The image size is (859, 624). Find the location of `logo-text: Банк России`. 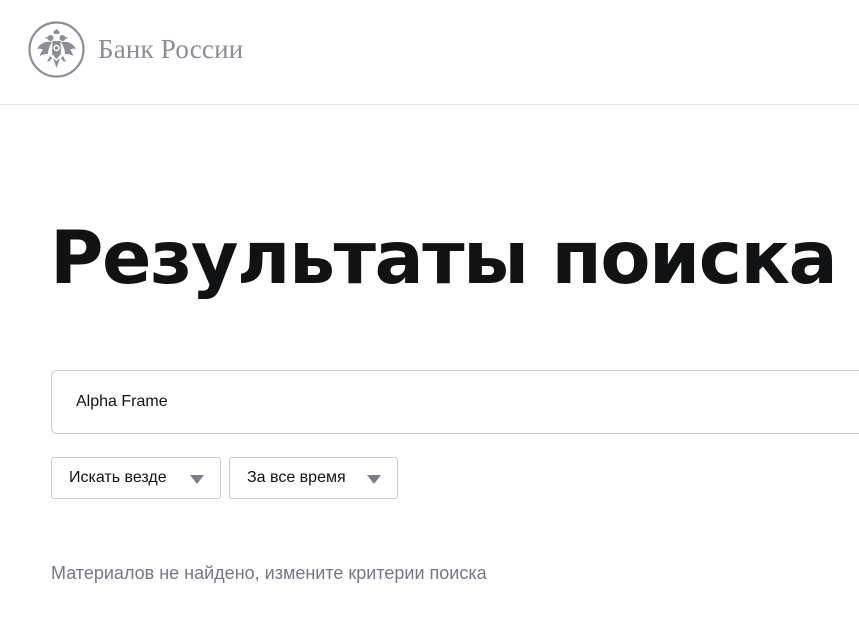

logo-text: Банк России is located at coordinates (171, 49).